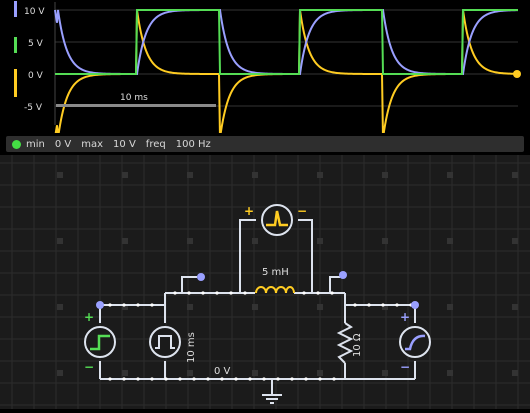 This screenshot has width=530, height=413. I want to click on freq-label: freq, so click(155, 144).